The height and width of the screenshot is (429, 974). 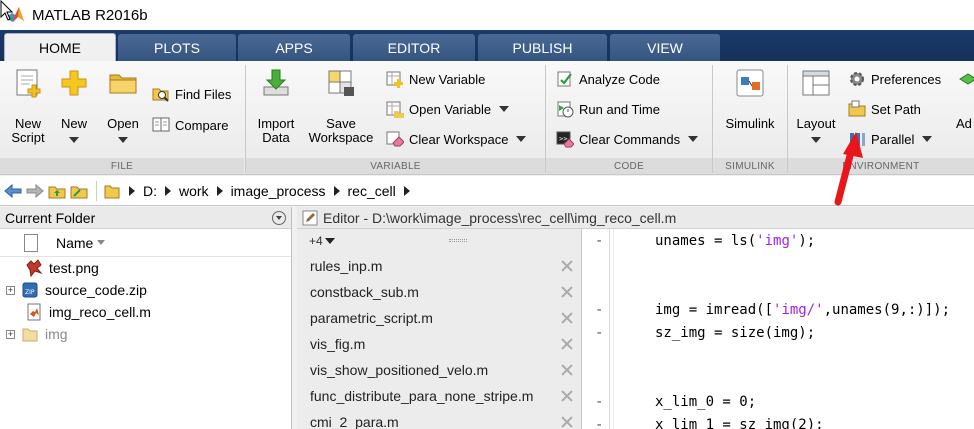 What do you see at coordinates (57, 191) in the screenshot?
I see `up-folder-icon` at bounding box center [57, 191].